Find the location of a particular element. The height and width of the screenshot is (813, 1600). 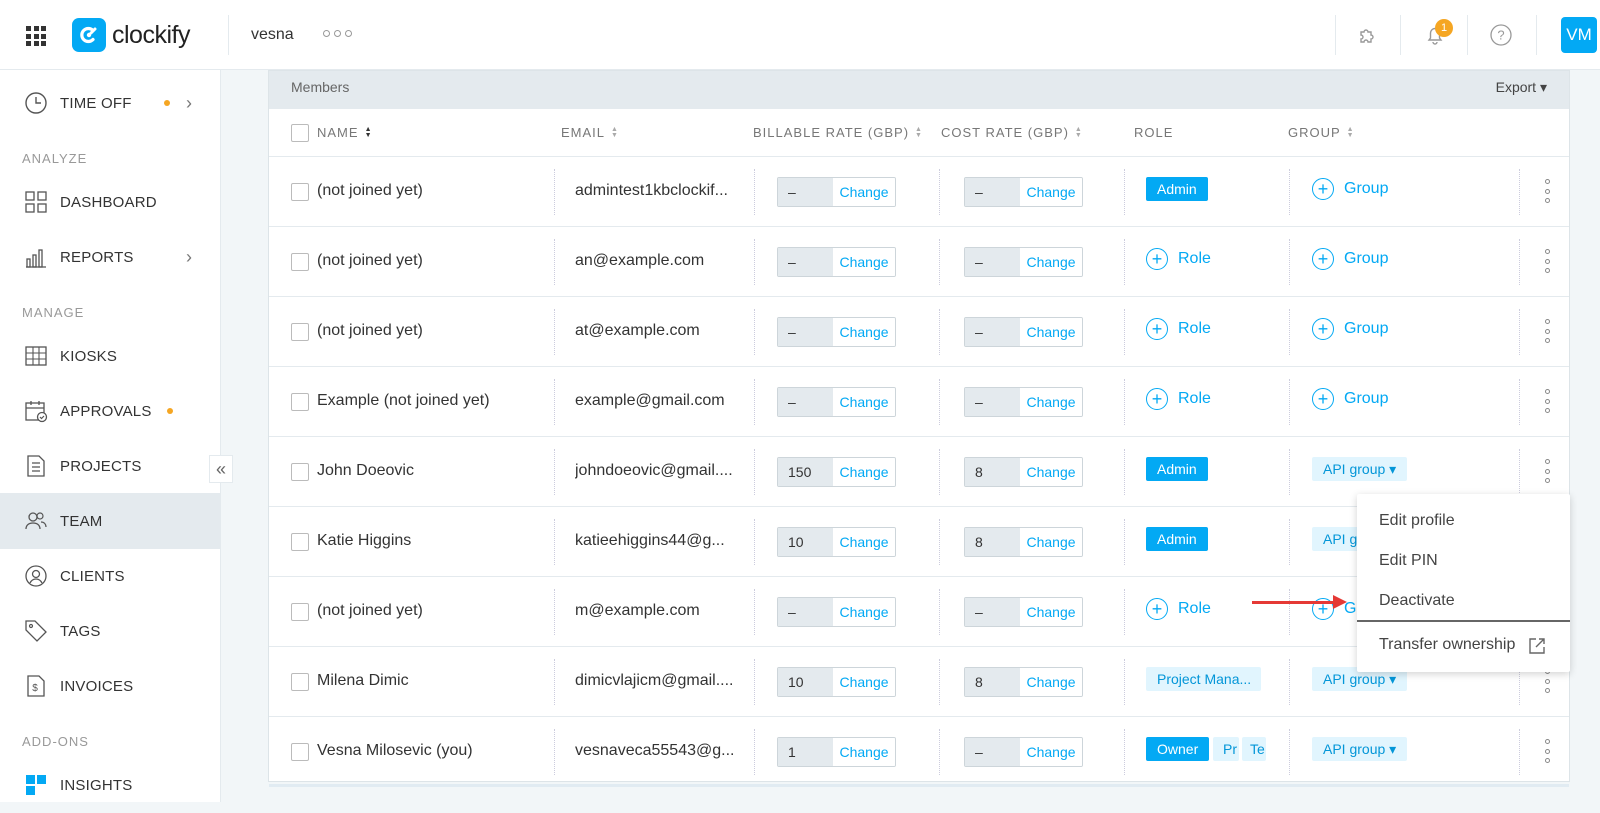

column-email: EMAIL ▲ ▼ is located at coordinates (590, 132).